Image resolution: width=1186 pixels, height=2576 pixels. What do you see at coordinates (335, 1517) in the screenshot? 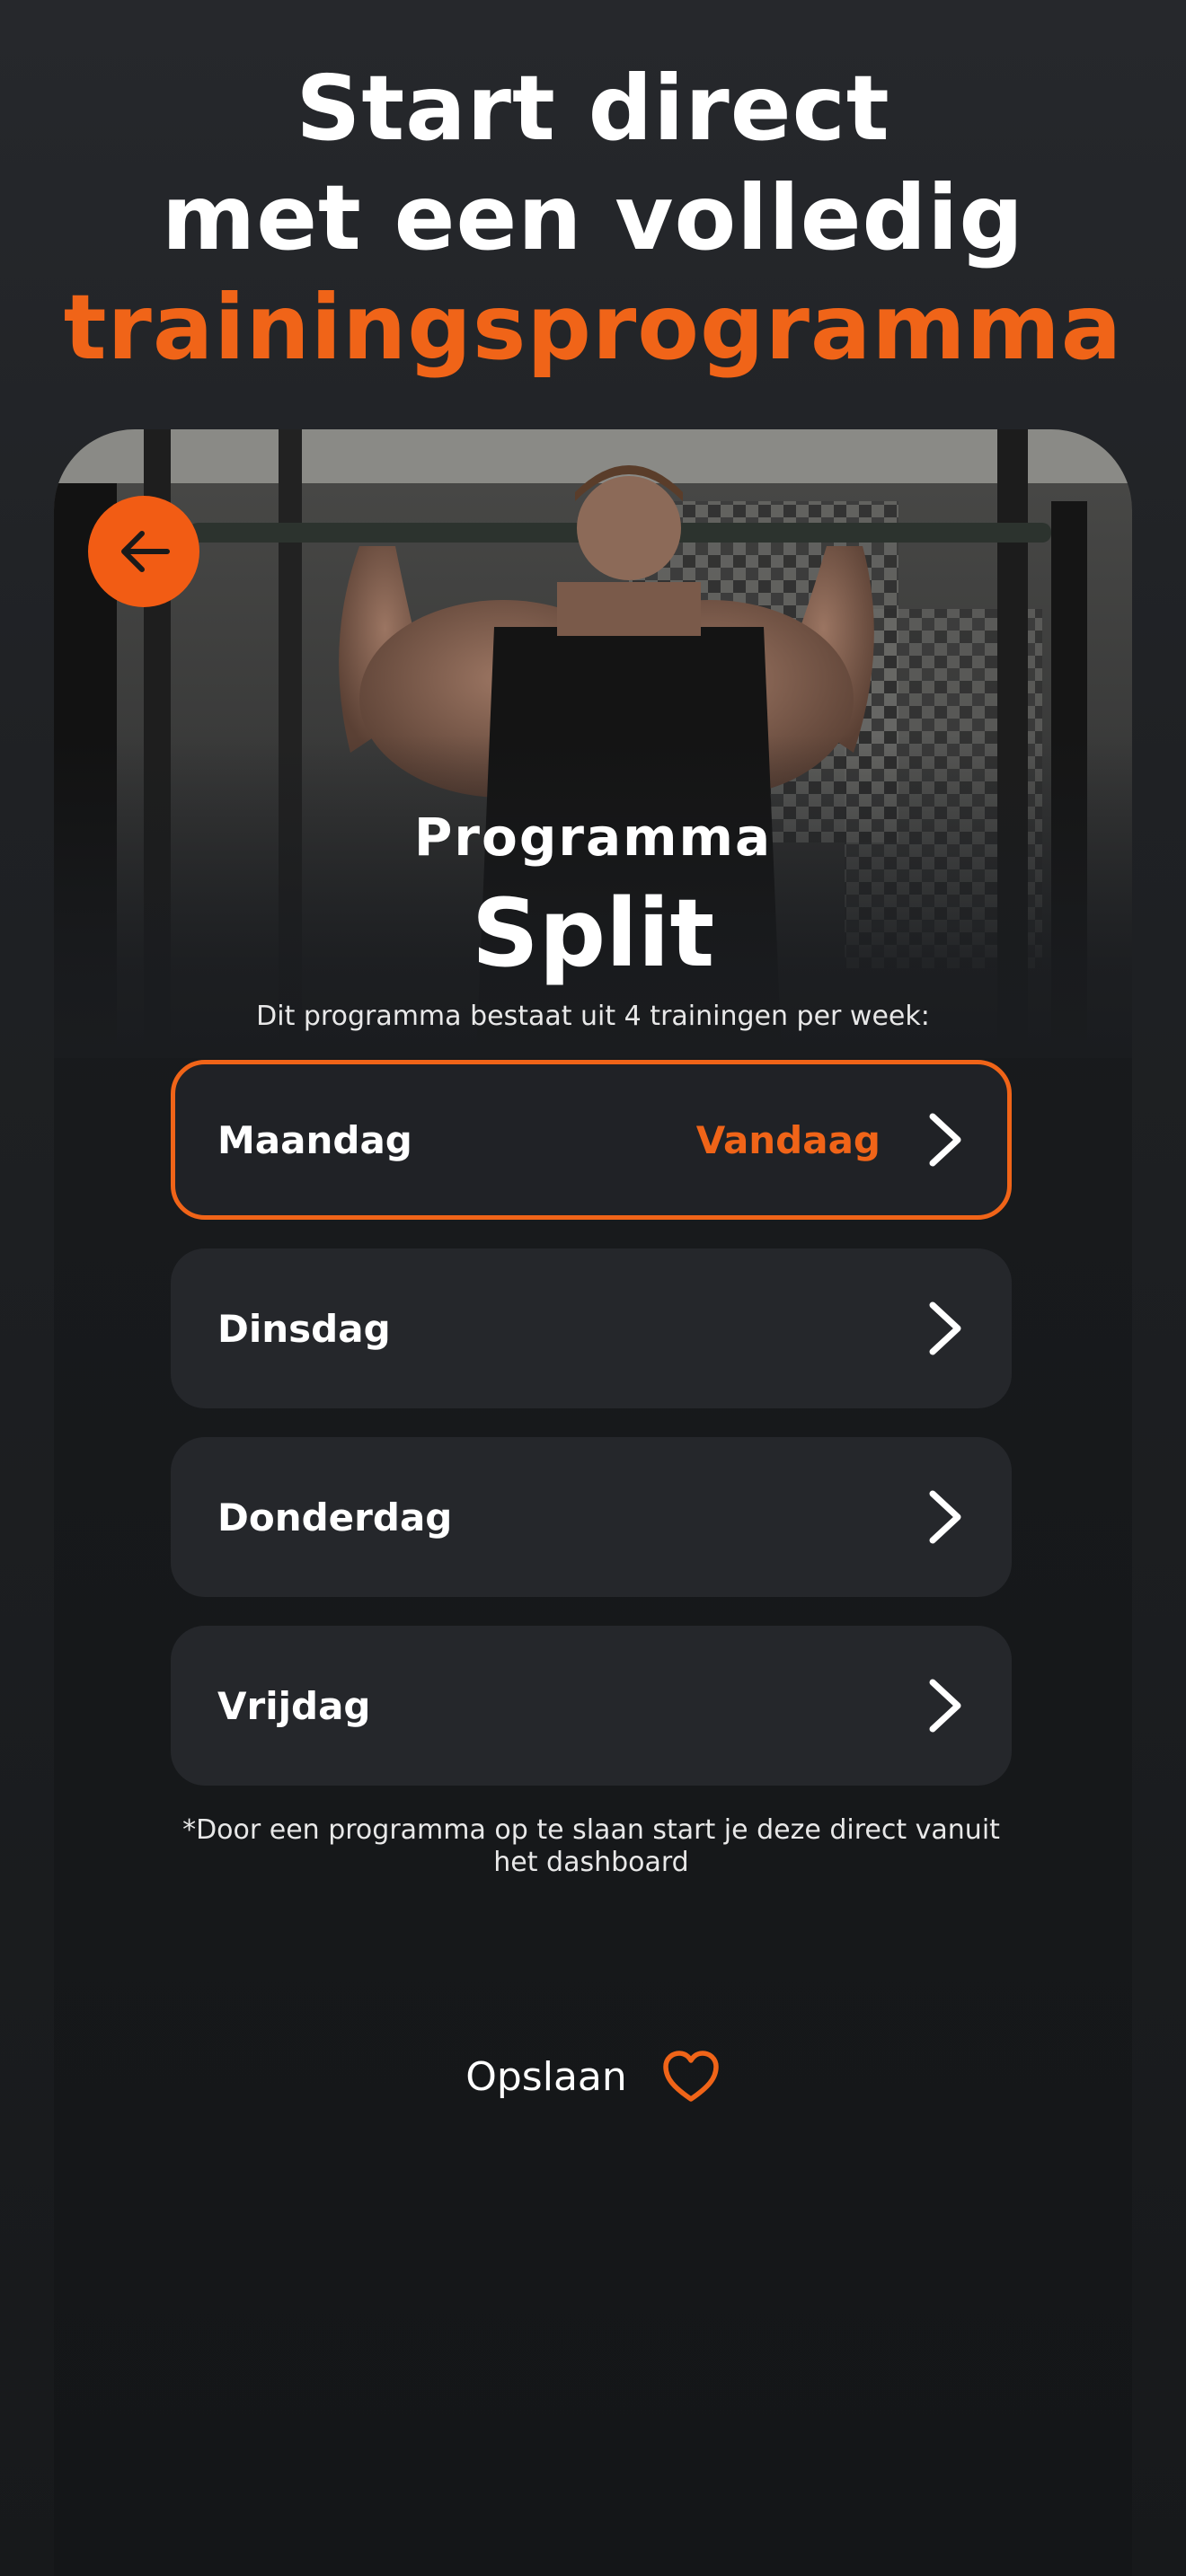
I see `day-label: Donderdag` at bounding box center [335, 1517].